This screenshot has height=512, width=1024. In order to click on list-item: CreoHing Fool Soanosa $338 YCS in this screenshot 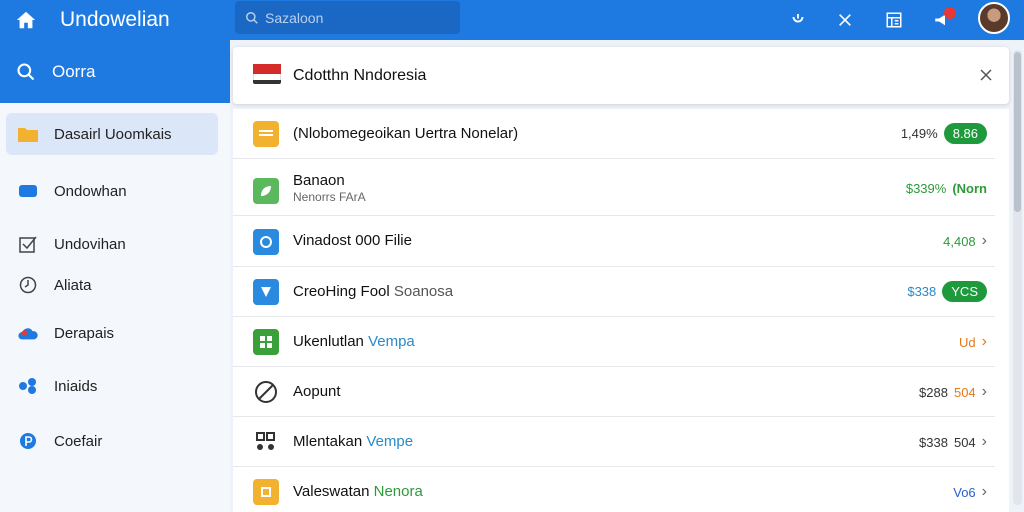, I will do `click(614, 292)`.